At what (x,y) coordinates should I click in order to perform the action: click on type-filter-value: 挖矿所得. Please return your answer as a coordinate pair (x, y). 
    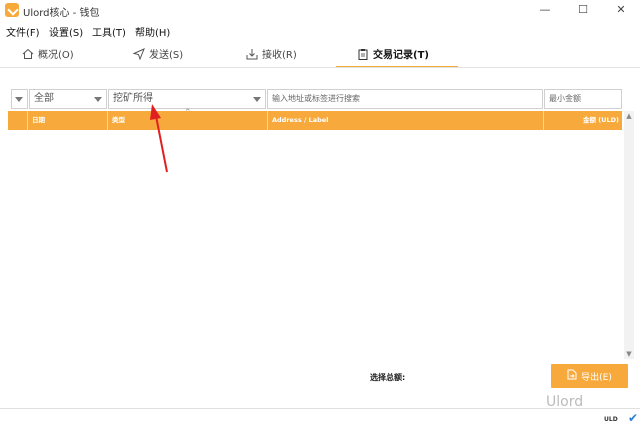
    Looking at the image, I should click on (133, 98).